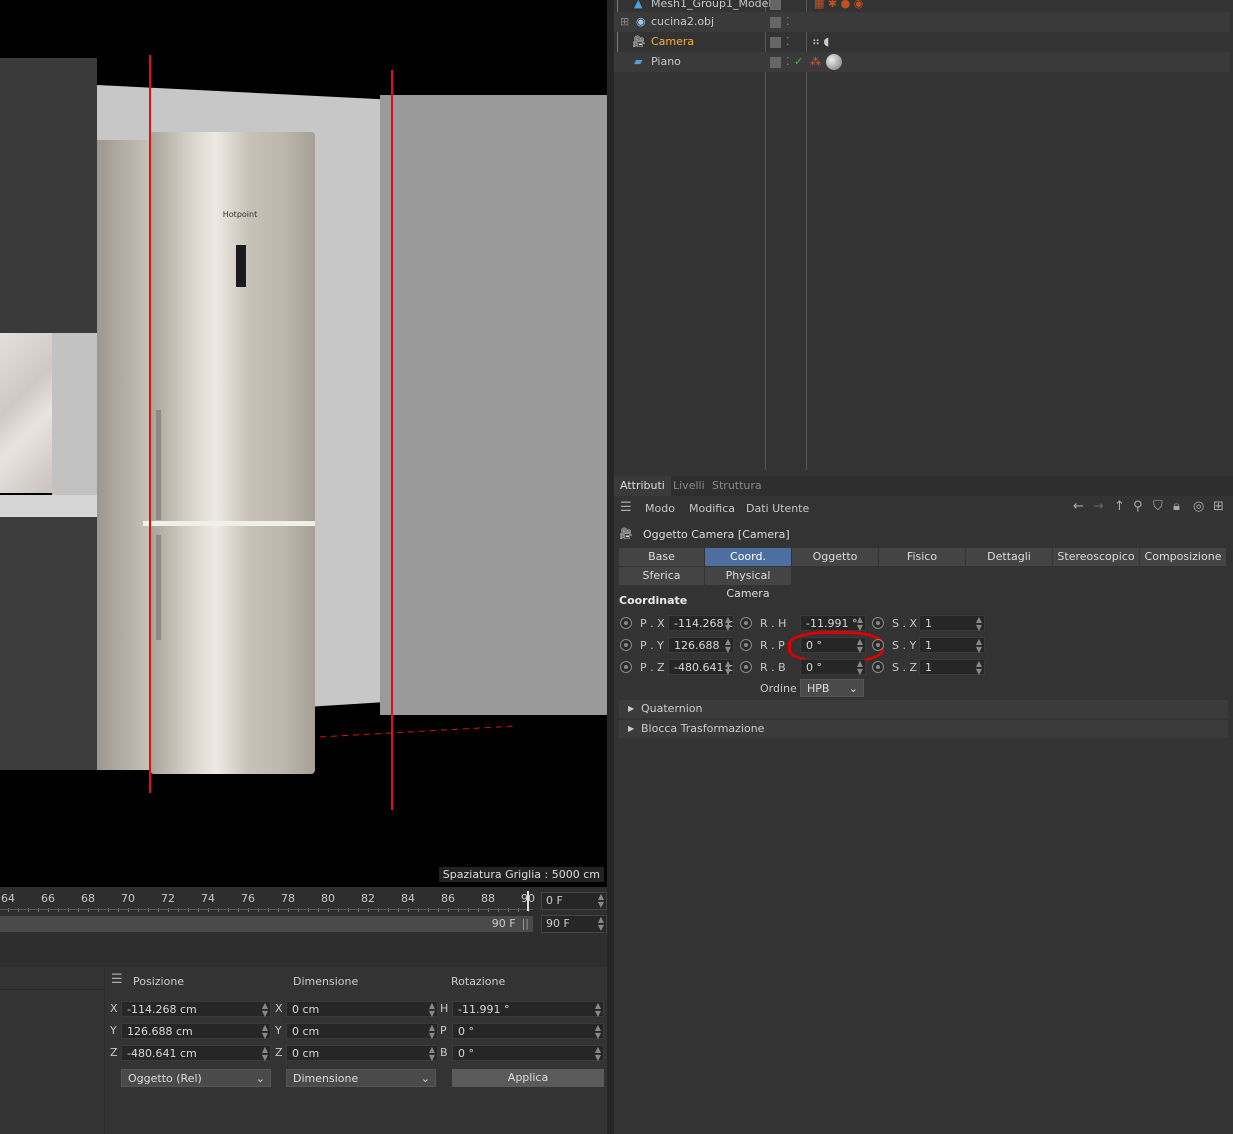  What do you see at coordinates (196, 1009) in the screenshot?
I see `position-x-field: -114.268 cm ▲ ▼` at bounding box center [196, 1009].